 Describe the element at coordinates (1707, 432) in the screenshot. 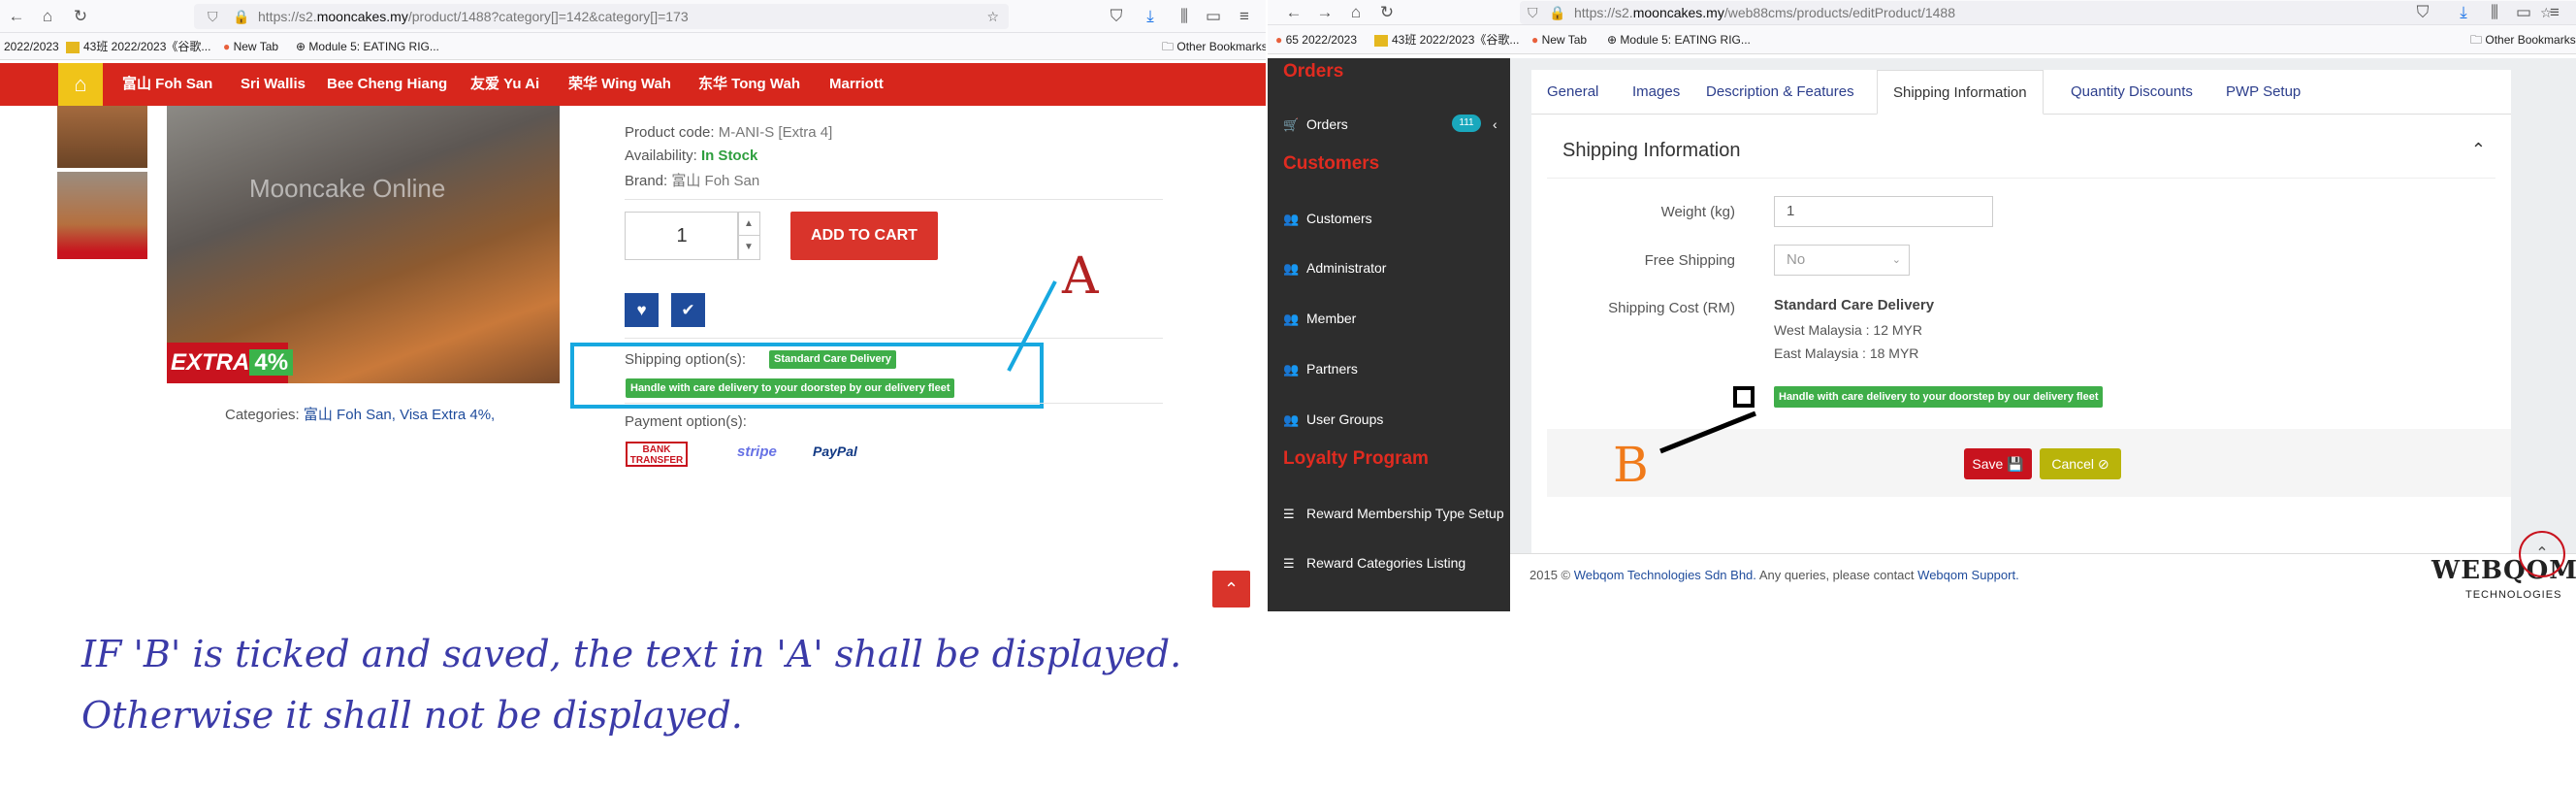

I see `annotation-b-connector` at that location.